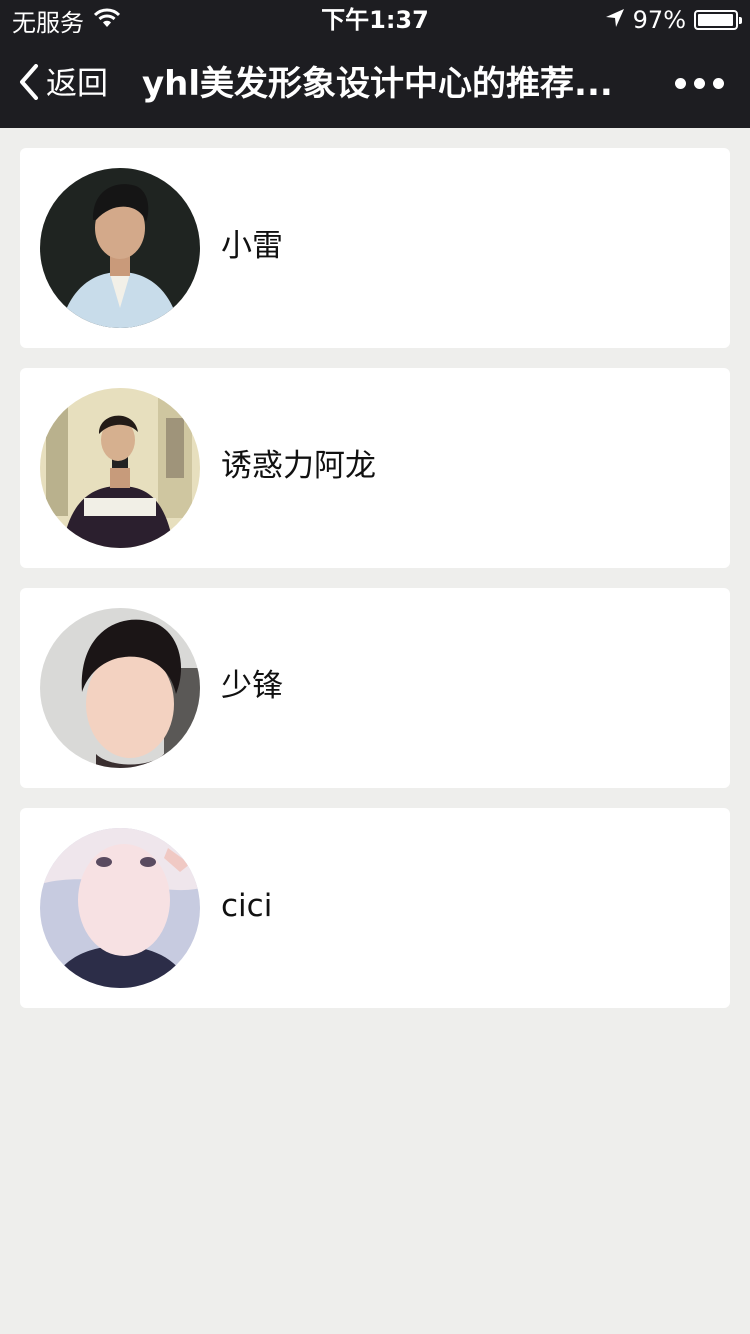  I want to click on stylist-name: cici, so click(247, 906).